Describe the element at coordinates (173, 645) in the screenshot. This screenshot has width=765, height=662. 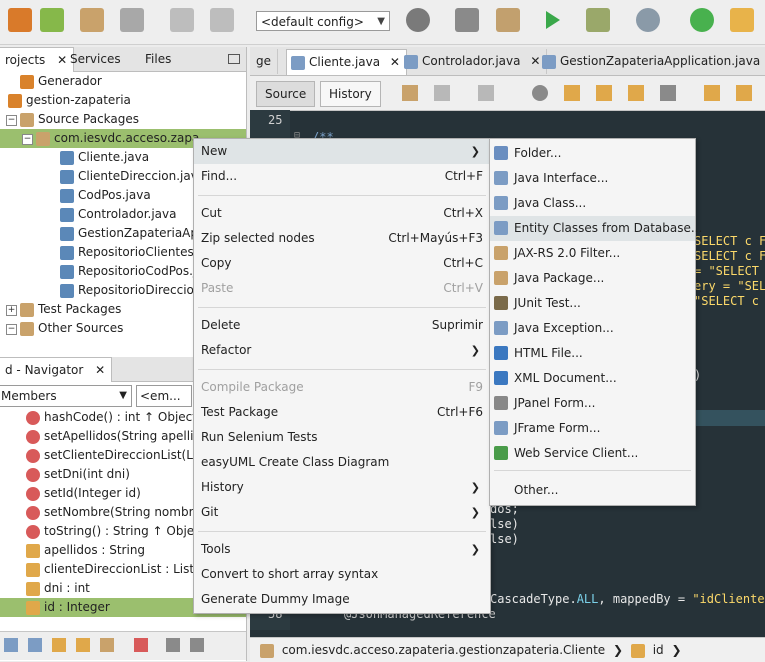
I see `sort-name-icon` at that location.